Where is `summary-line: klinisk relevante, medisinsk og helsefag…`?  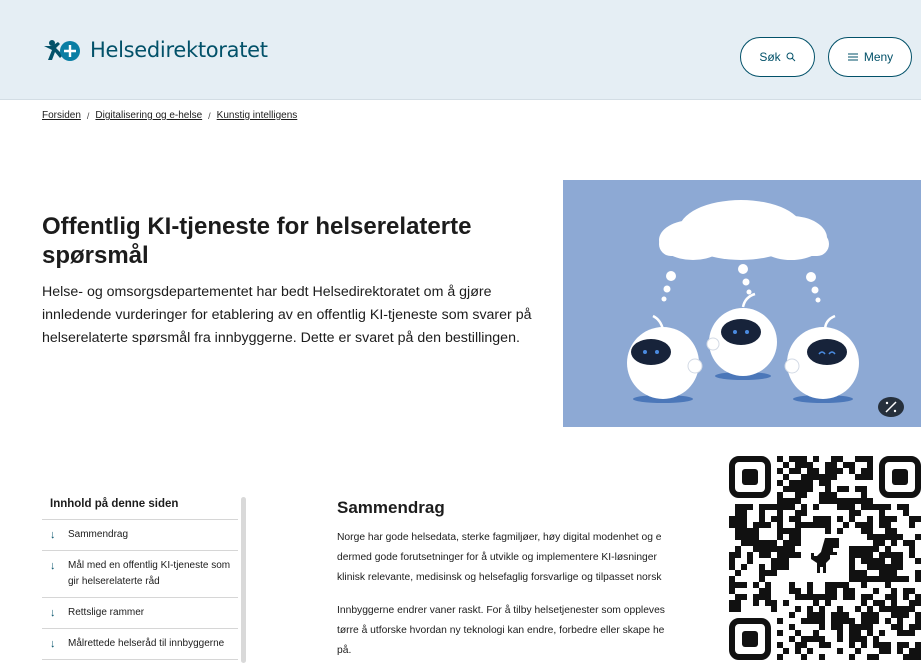 summary-line: klinisk relevante, medisinsk og helsefag… is located at coordinates (499, 577).